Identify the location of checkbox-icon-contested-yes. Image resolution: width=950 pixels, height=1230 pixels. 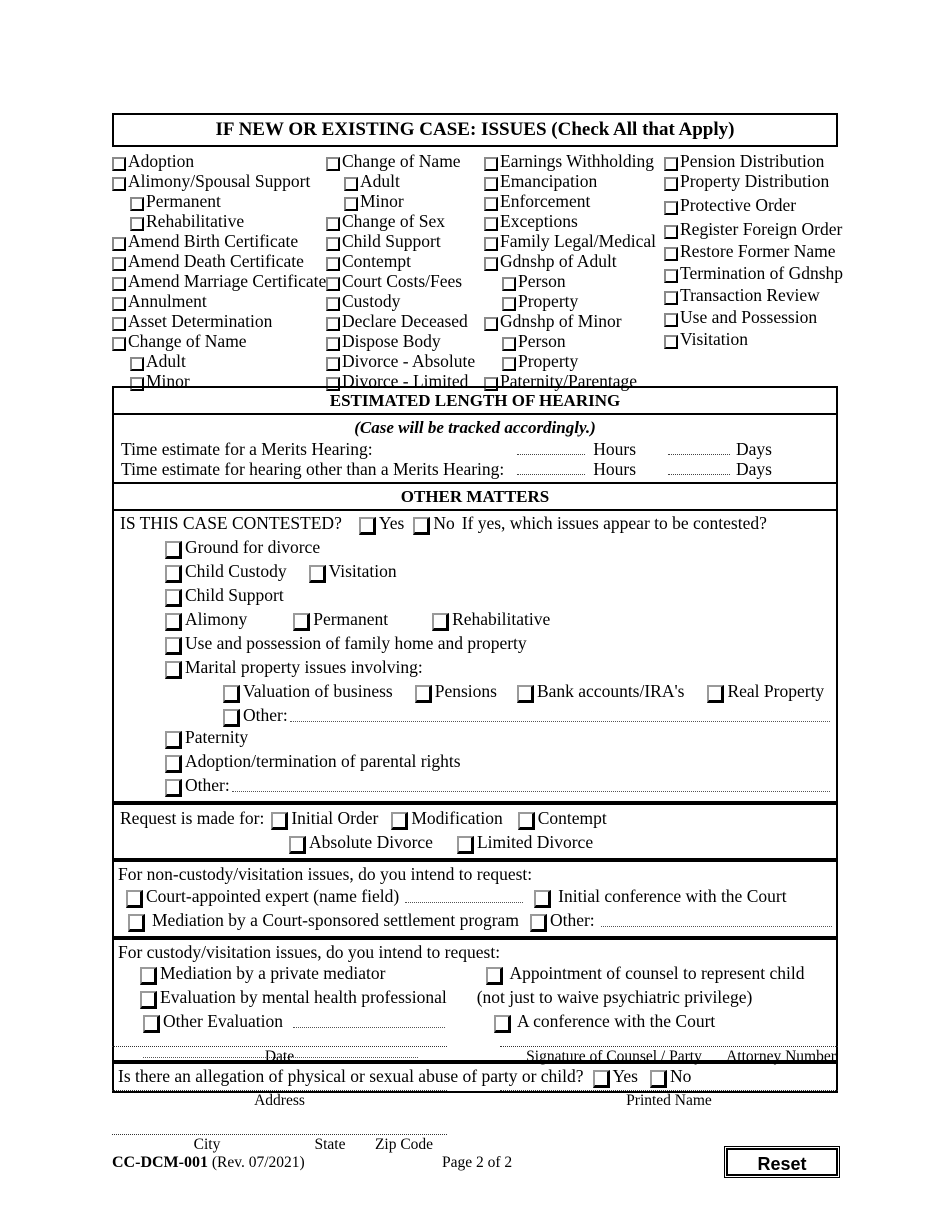
(367, 526).